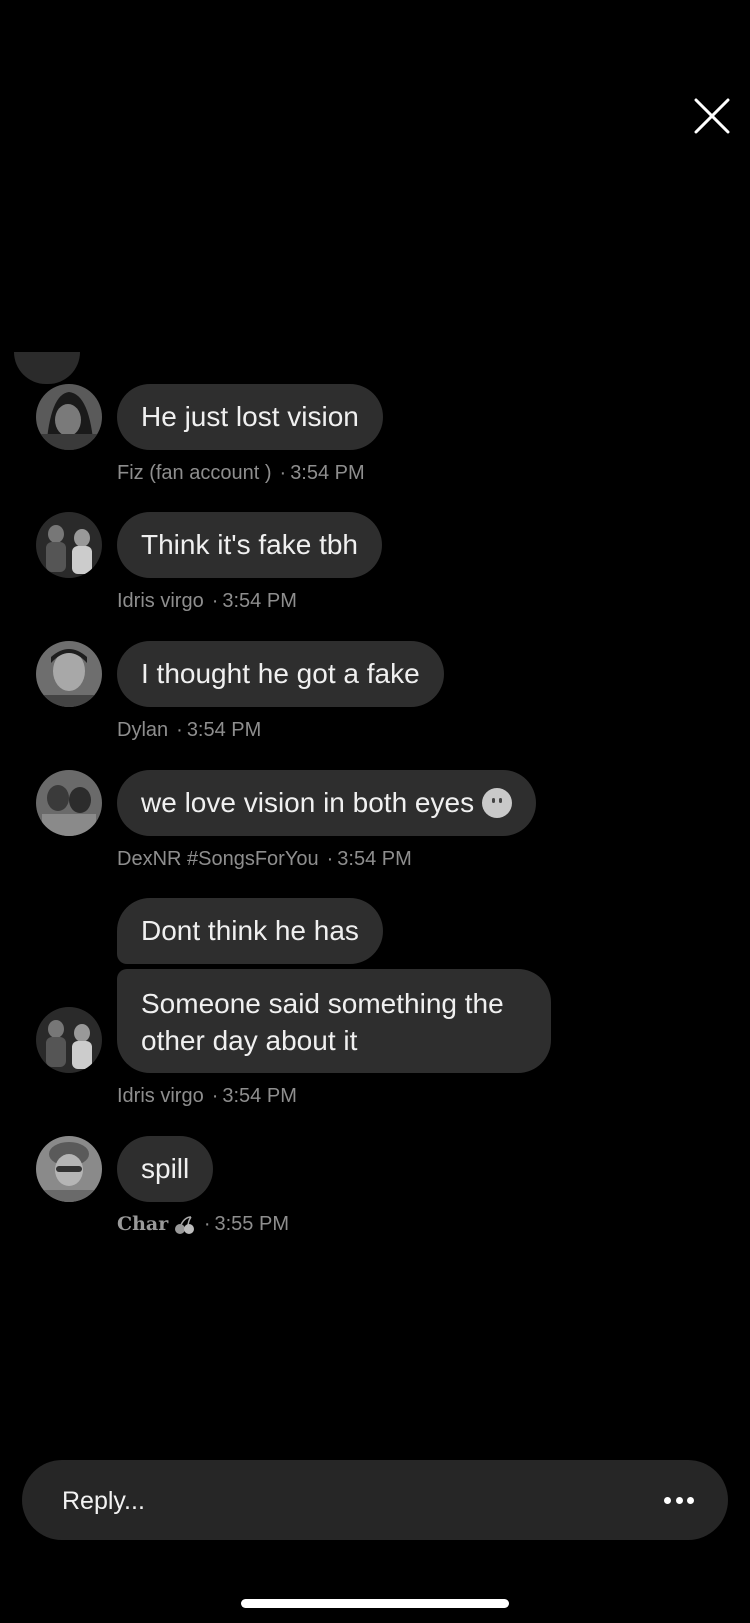 This screenshot has width=750, height=1623. Describe the element at coordinates (165, 1169) in the screenshot. I see `message-bubble: spill` at that location.